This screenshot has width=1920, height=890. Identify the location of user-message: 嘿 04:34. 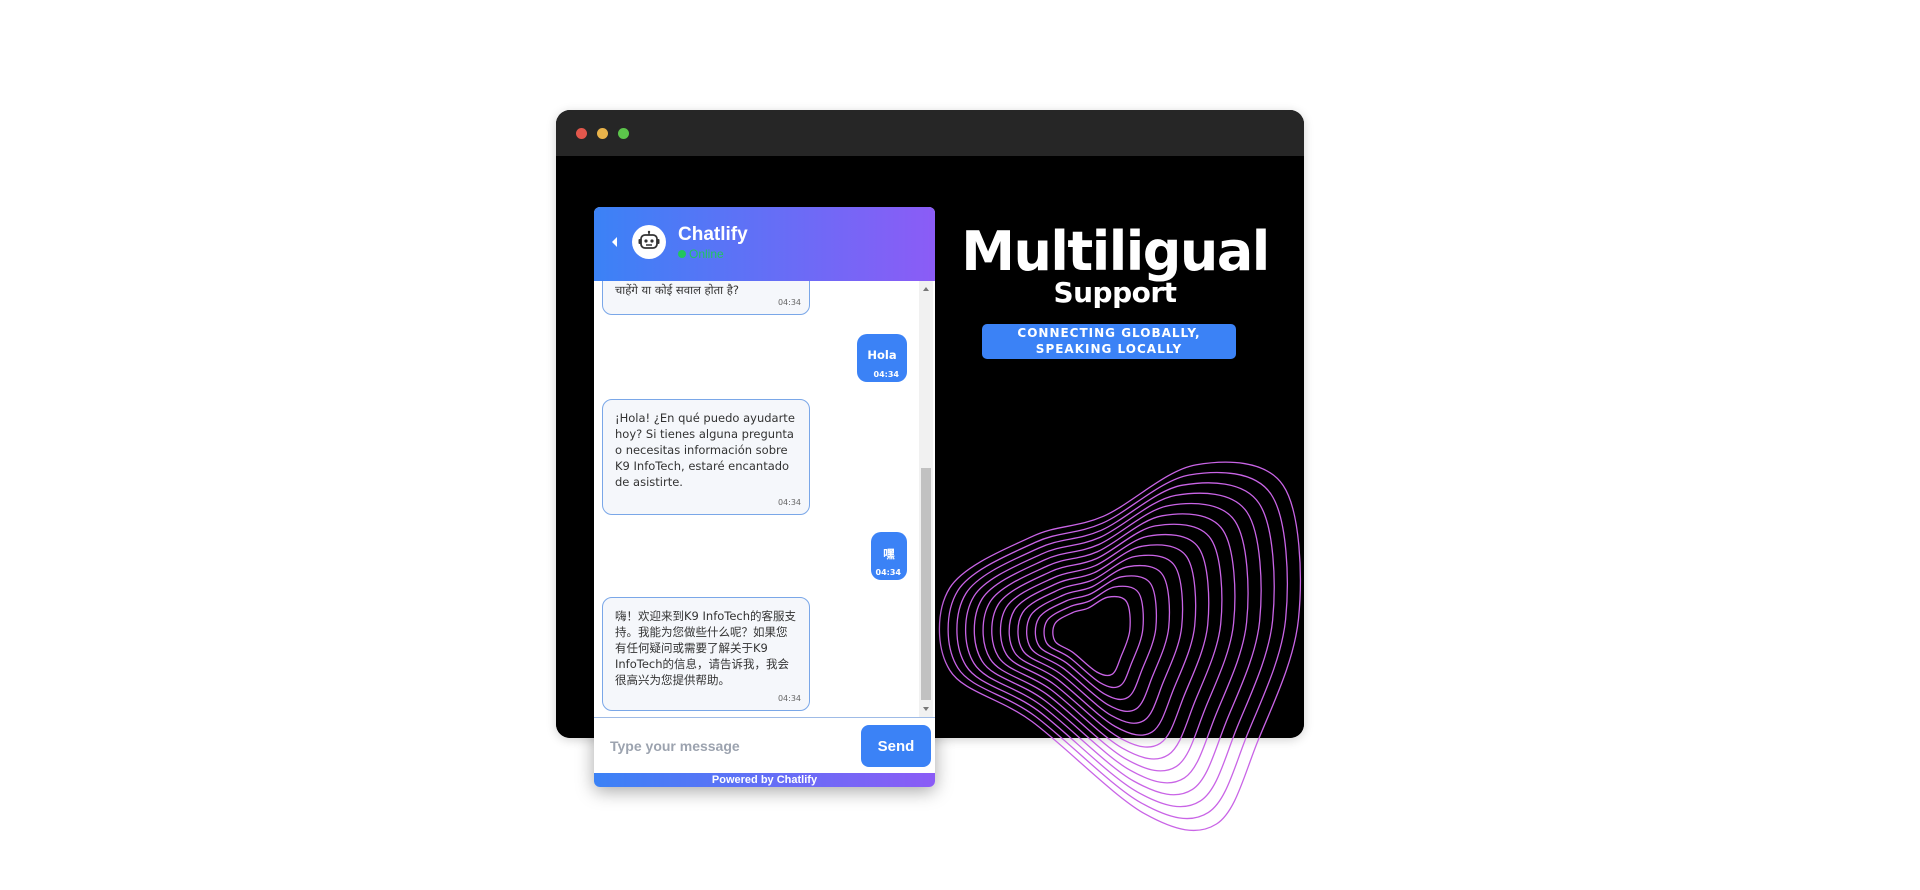
(889, 556).